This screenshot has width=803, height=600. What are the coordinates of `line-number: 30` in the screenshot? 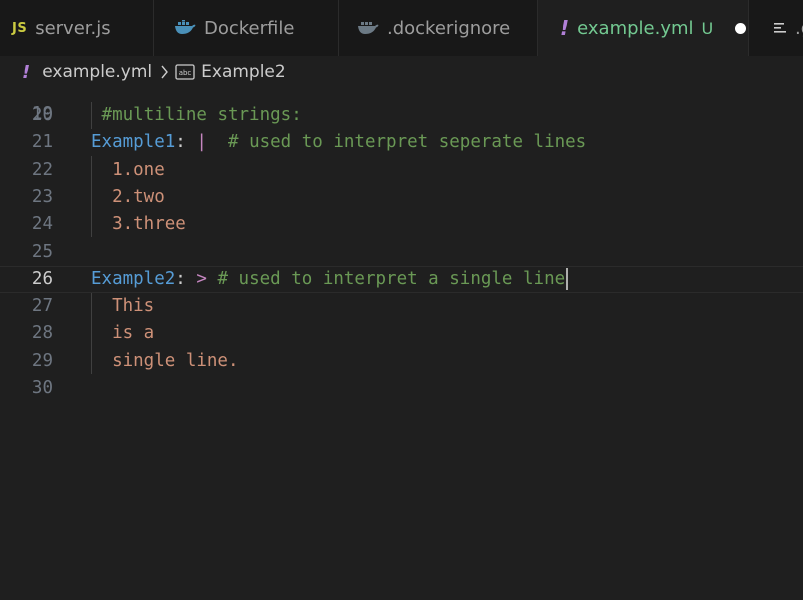 It's located at (42, 388).